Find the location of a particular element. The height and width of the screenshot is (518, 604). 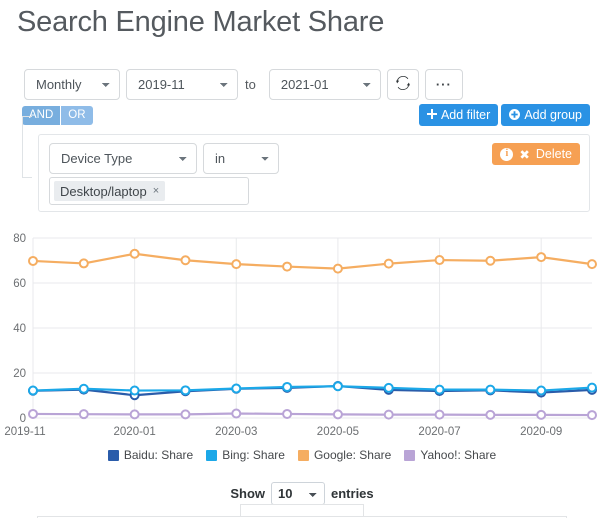

add-filter-button: Add filter is located at coordinates (458, 115).